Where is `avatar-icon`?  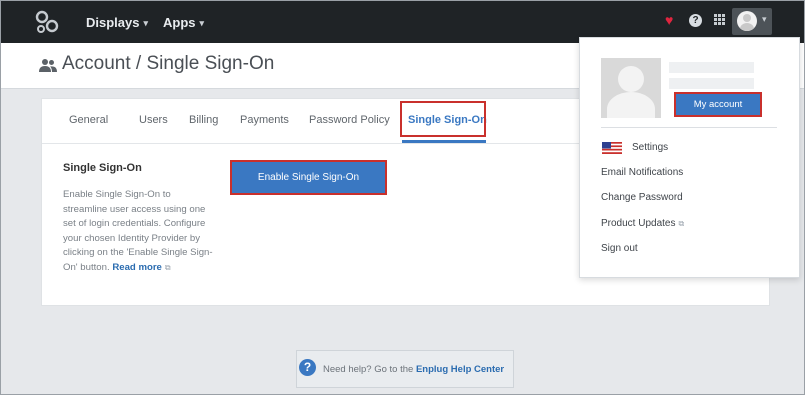 avatar-icon is located at coordinates (747, 21).